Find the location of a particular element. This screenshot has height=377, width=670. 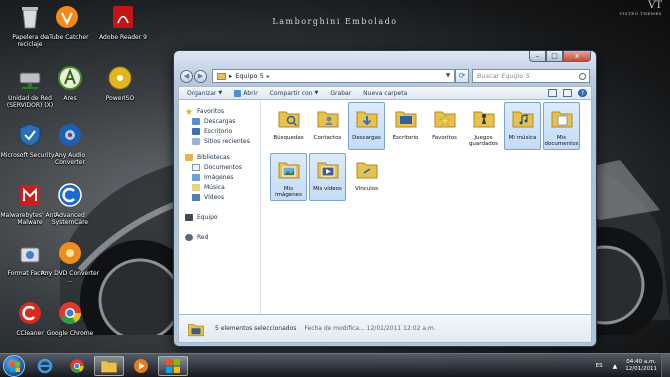

item-label: Mi música is located at coordinates (522, 137).